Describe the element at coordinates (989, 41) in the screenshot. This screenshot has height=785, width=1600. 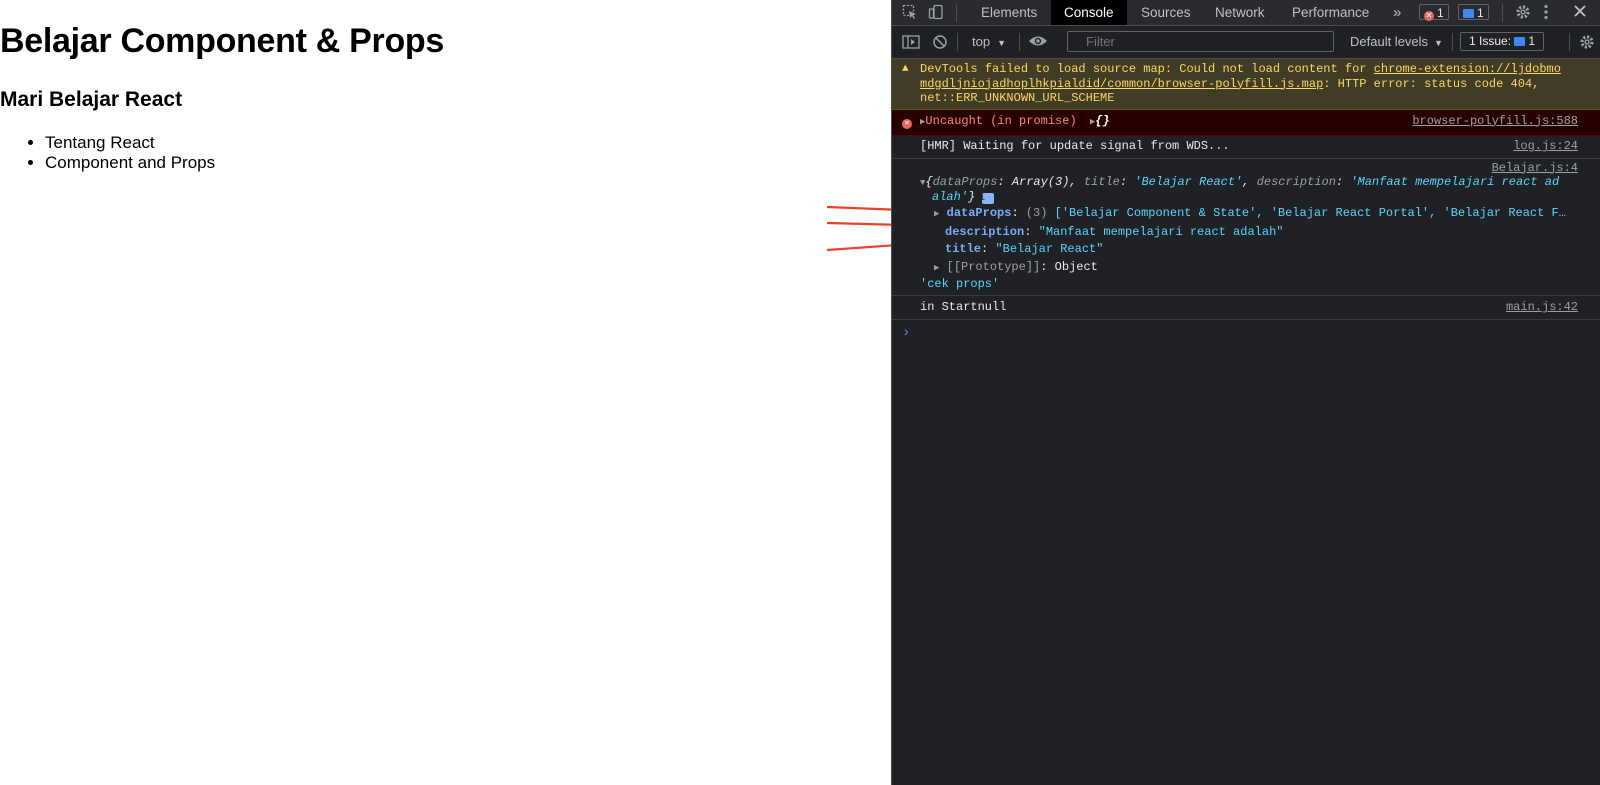
I see `context-select: top ▼` at that location.